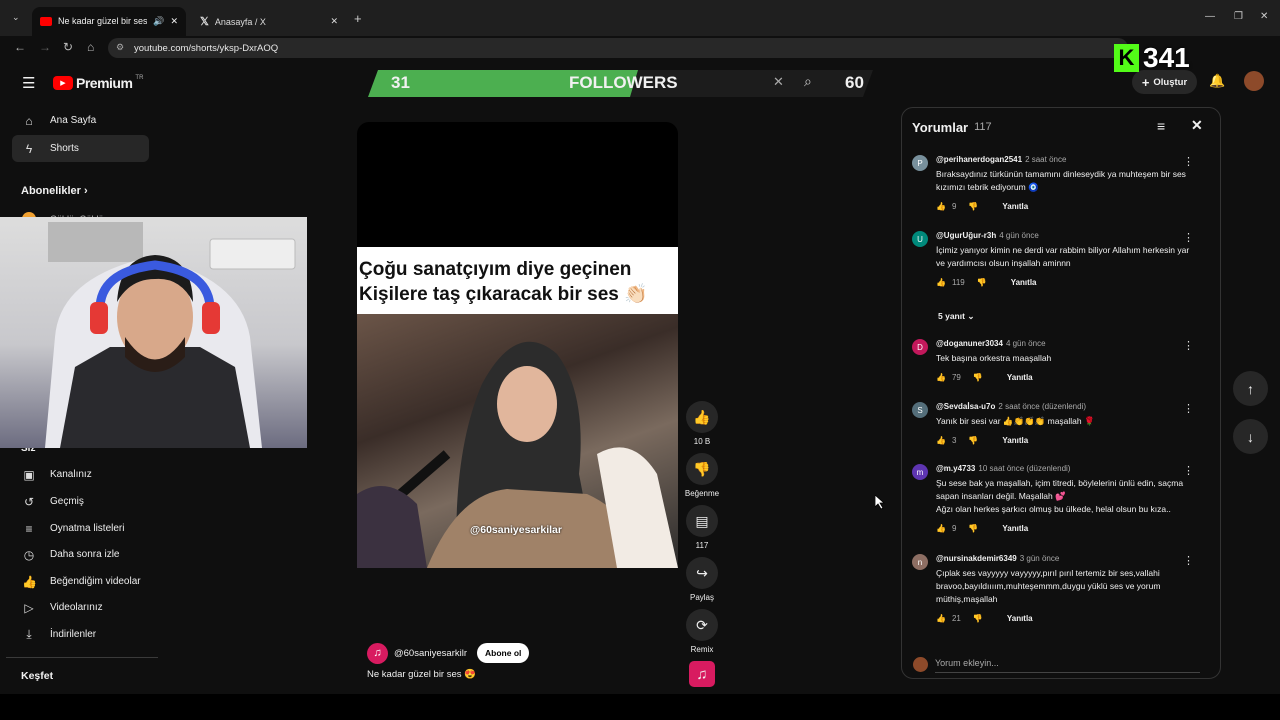 The height and width of the screenshot is (720, 1280). What do you see at coordinates (955, 468) in the screenshot?
I see `comment-author: @m.y4733` at bounding box center [955, 468].